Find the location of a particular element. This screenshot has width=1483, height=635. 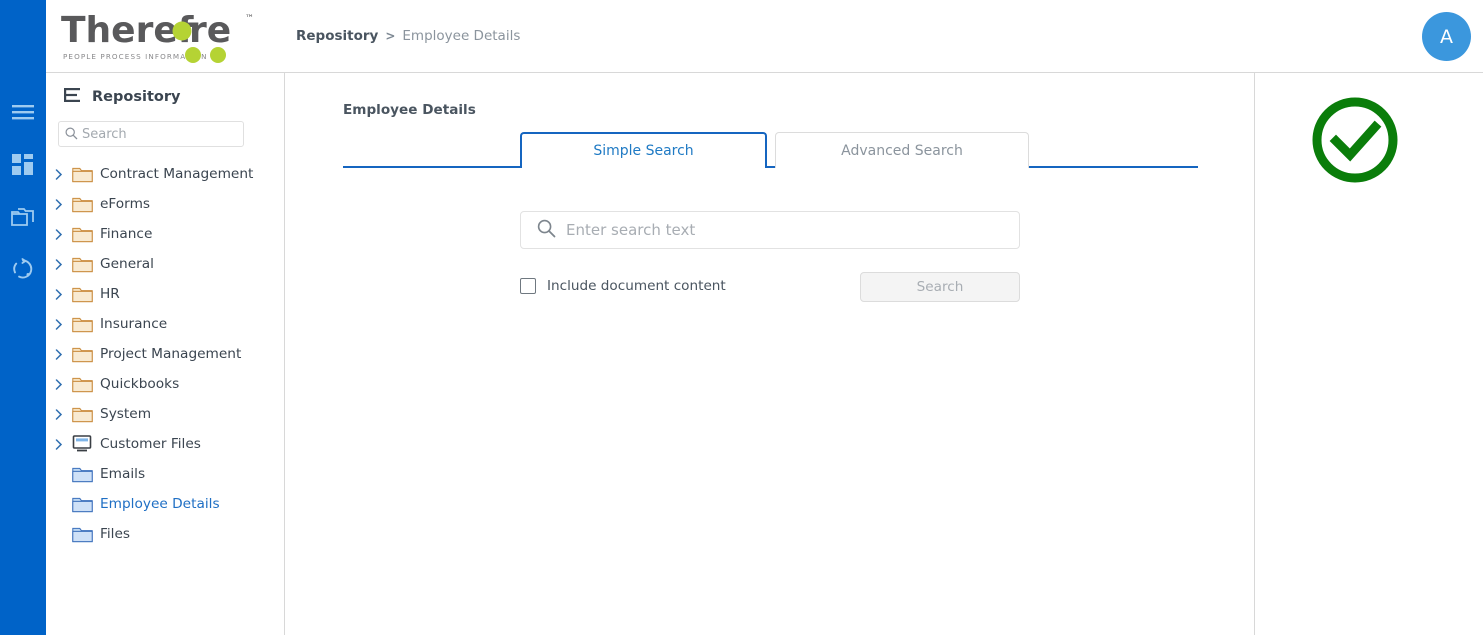

repository-header: Repository is located at coordinates (165, 97).